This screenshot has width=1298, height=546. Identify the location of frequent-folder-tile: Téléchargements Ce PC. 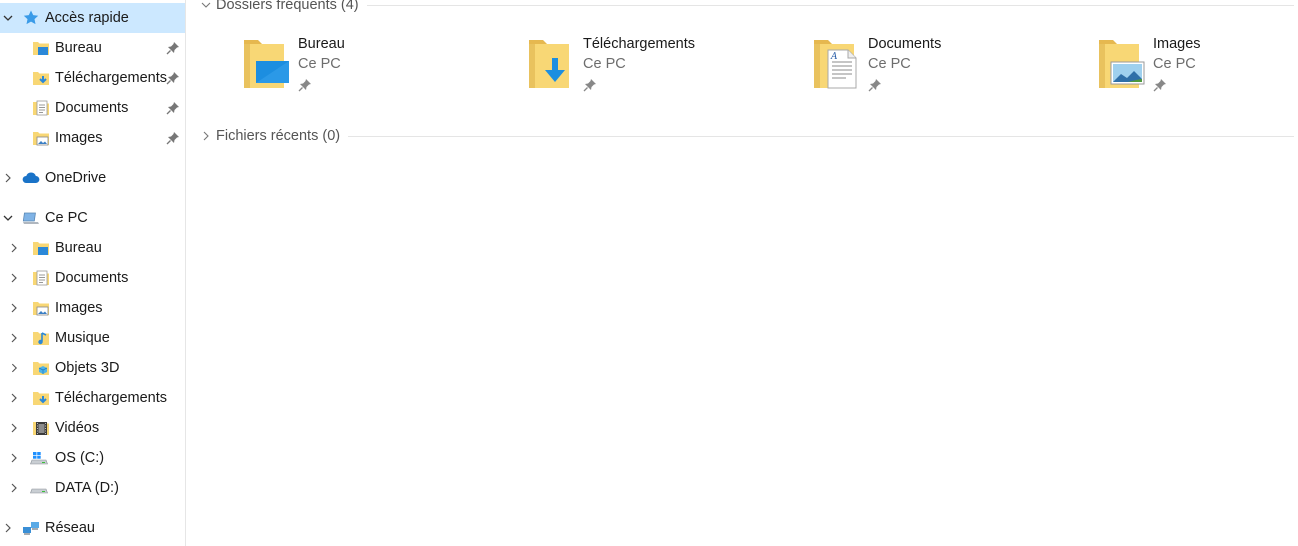
(662, 66).